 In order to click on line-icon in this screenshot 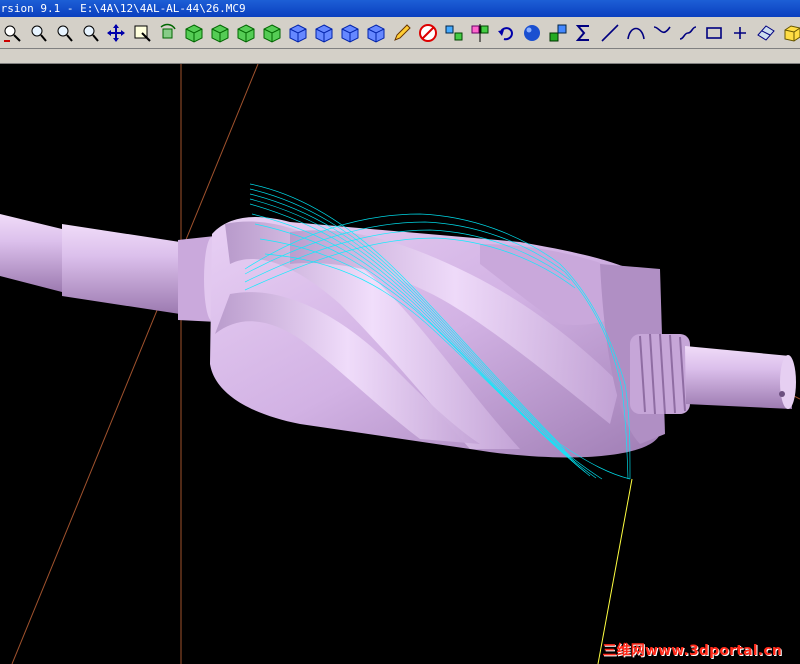, I will do `click(610, 32)`.